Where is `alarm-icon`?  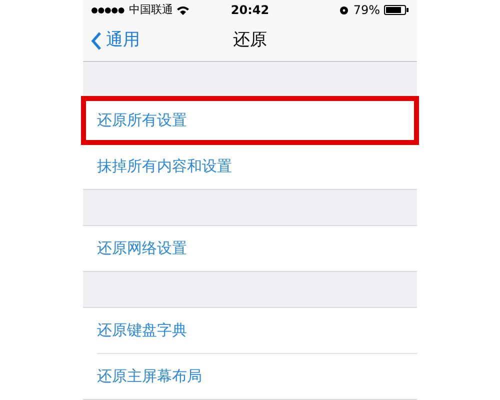 alarm-icon is located at coordinates (344, 10).